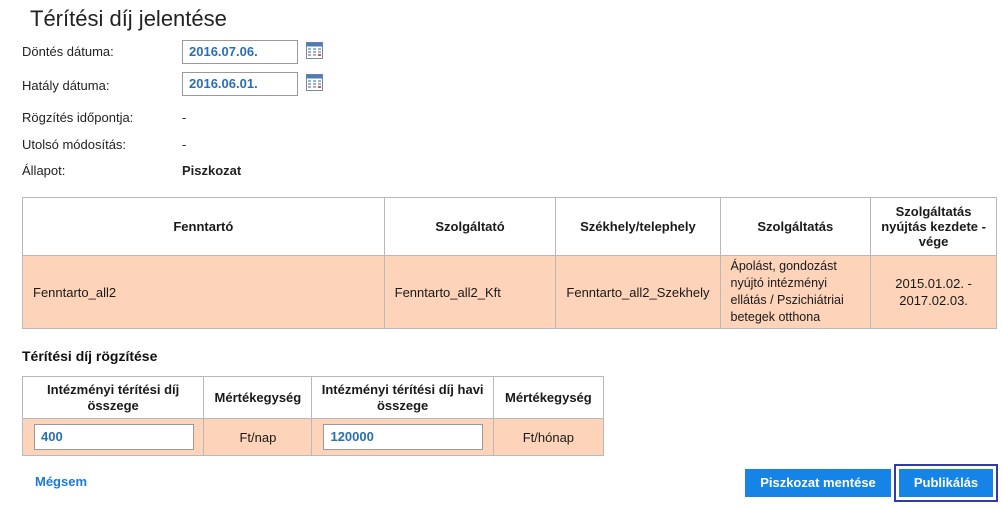 The image size is (1003, 507). What do you see at coordinates (68, 51) in the screenshot?
I see `decision-date-label: Döntés dátuma:` at bounding box center [68, 51].